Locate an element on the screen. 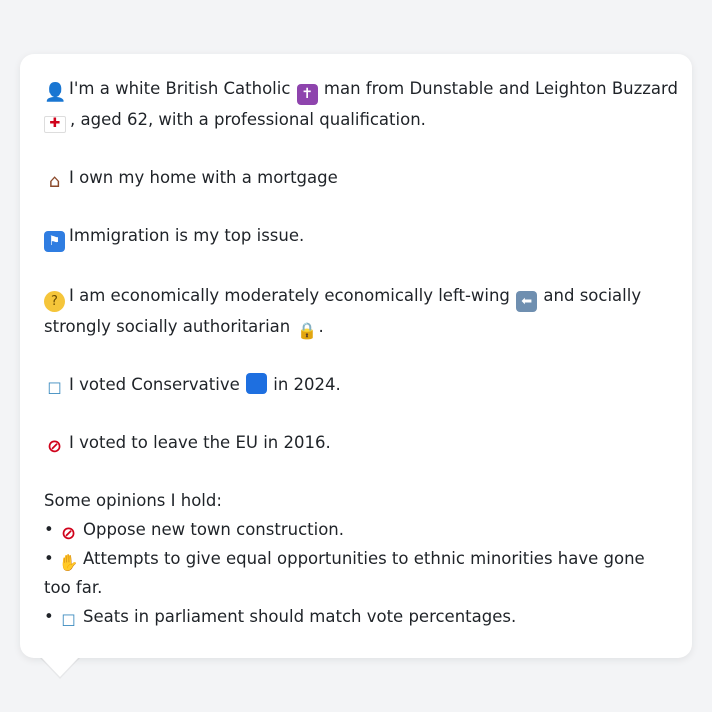  vote-text-b: in 2024. is located at coordinates (307, 384).